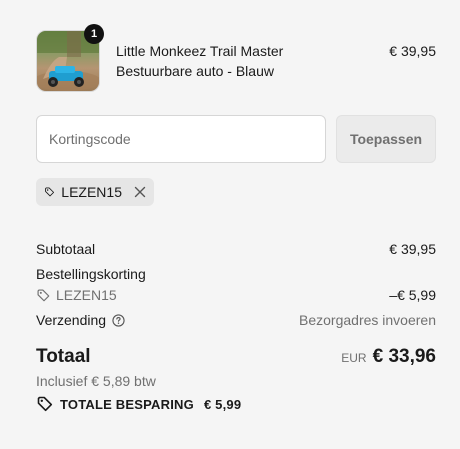 The image size is (460, 449). Describe the element at coordinates (236, 249) in the screenshot. I see `subtotal-row: Subtotaal € 39,95` at that location.